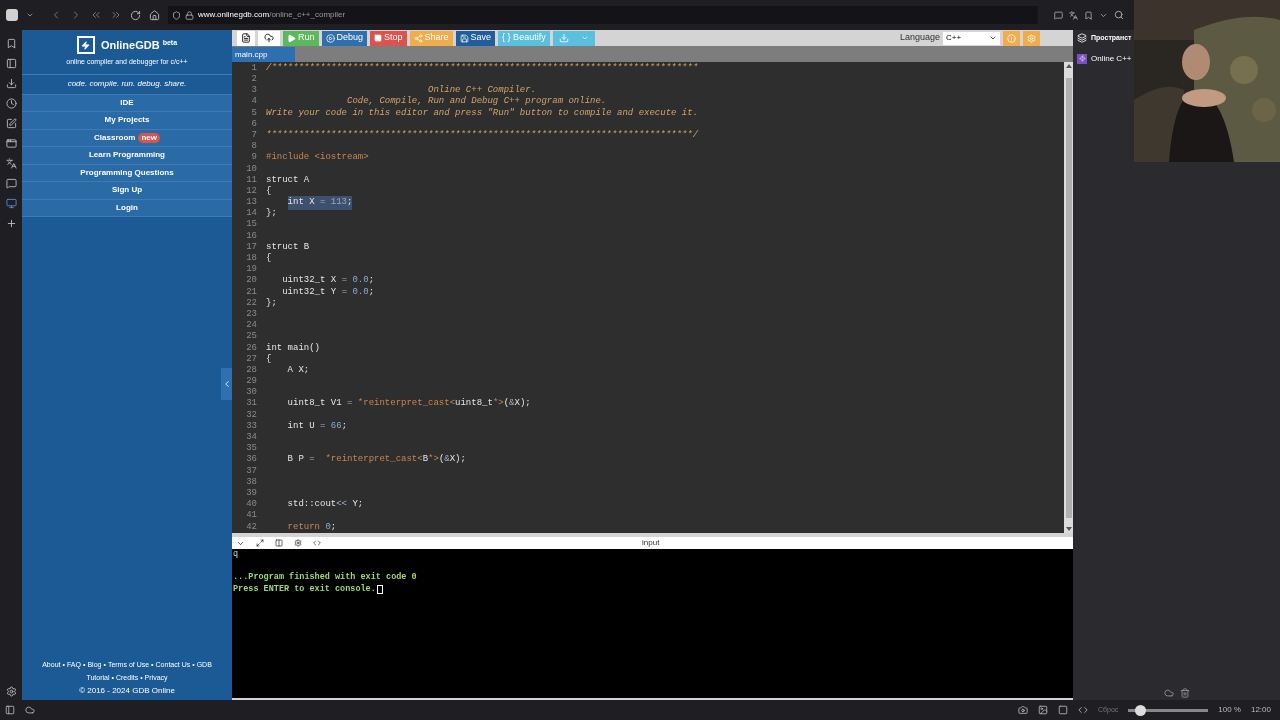 Image resolution: width=1280 pixels, height=720 pixels. Describe the element at coordinates (272, 15) in the screenshot. I see `url-text: www.onlinegdb.com/online_c++_compiler` at that location.